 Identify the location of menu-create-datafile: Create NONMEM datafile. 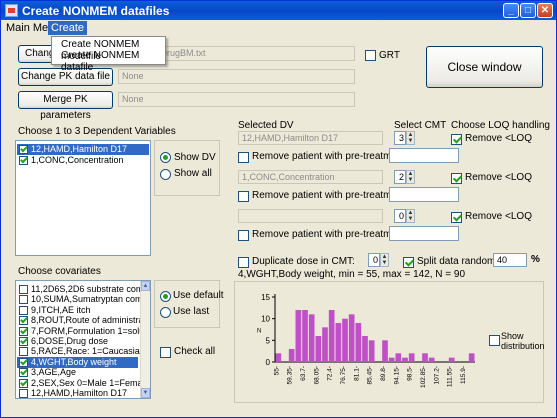
(113, 62).